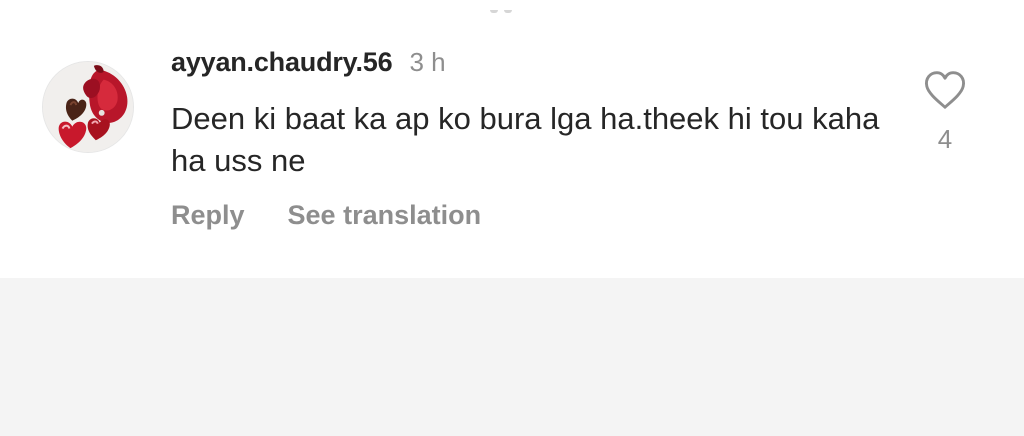  Describe the element at coordinates (427, 61) in the screenshot. I see `timestamp: 3 h` at that location.